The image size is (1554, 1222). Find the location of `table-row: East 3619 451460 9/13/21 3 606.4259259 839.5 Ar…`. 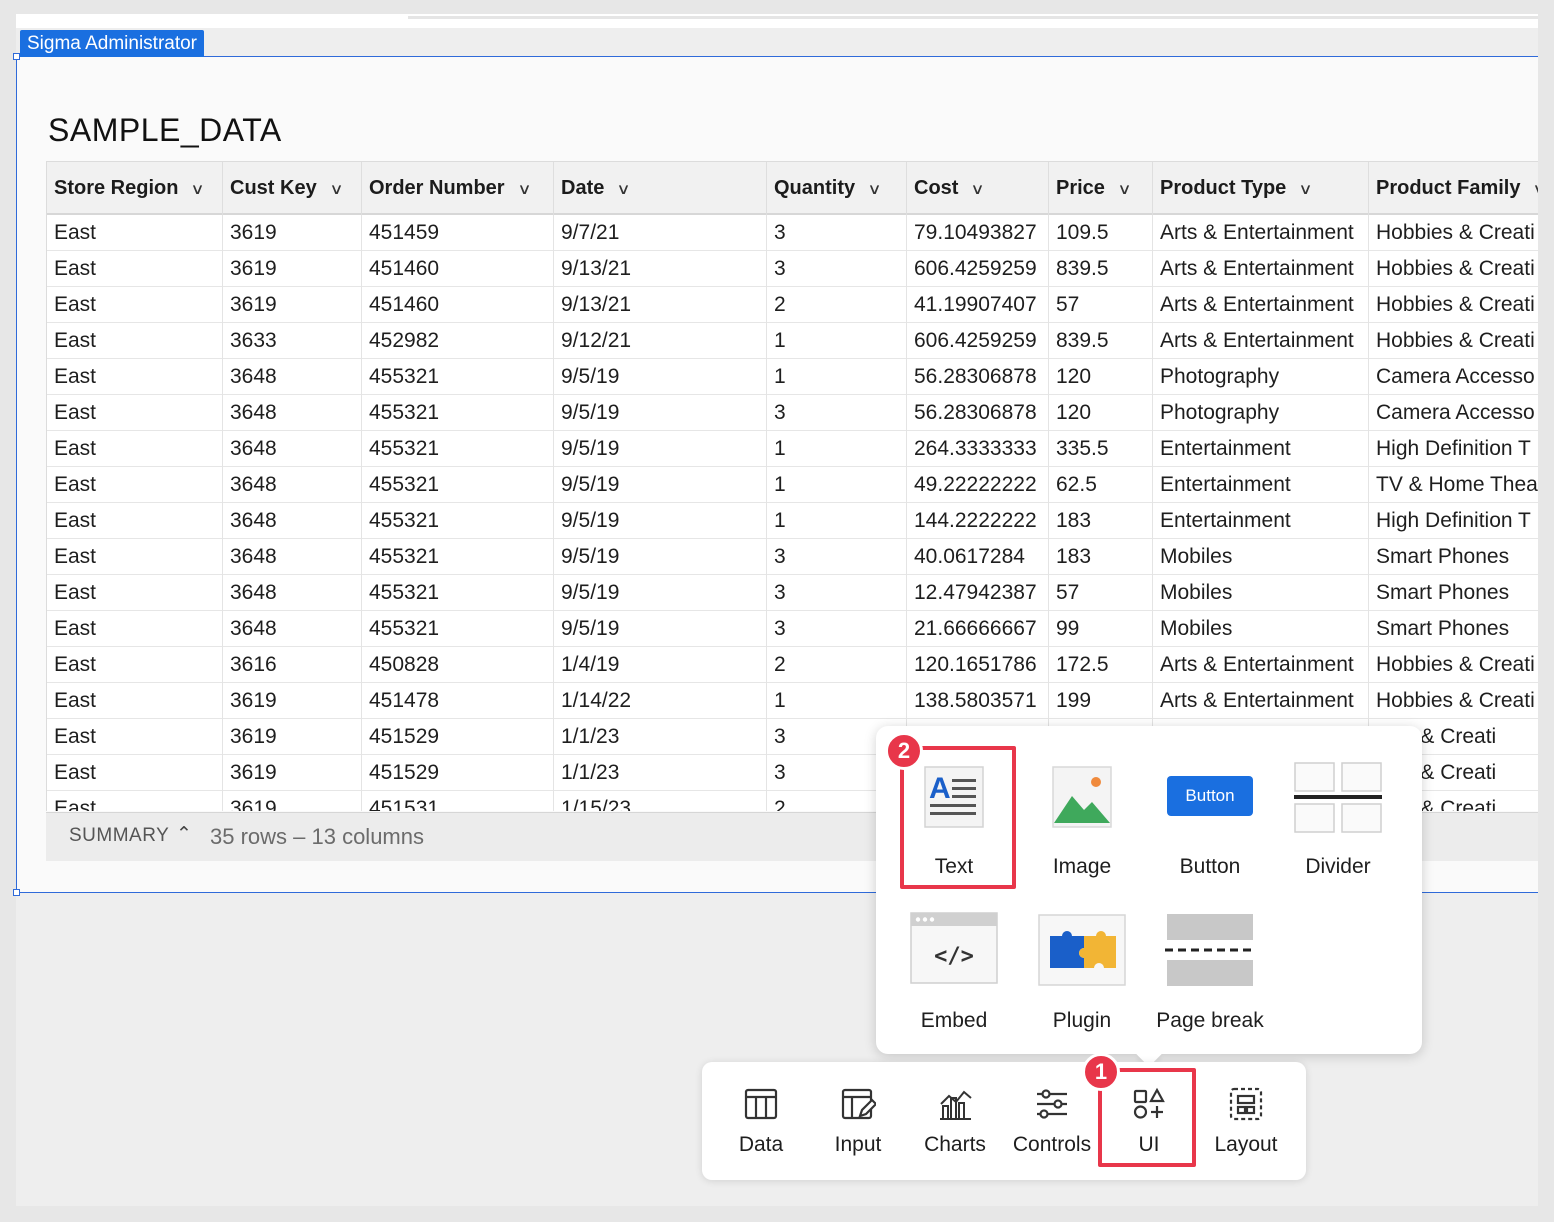

table-row: East 3619 451460 9/13/21 3 606.4259259 839.5 Ar… is located at coordinates (792, 269).